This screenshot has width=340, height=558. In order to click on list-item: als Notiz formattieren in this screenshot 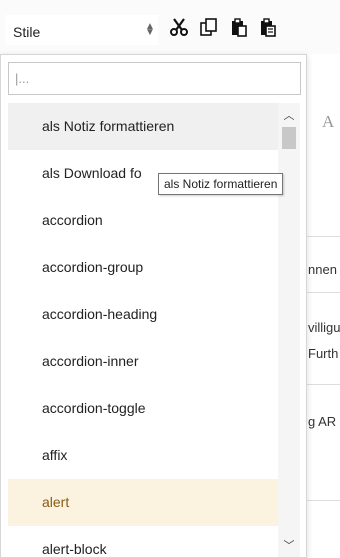, I will do `click(143, 126)`.